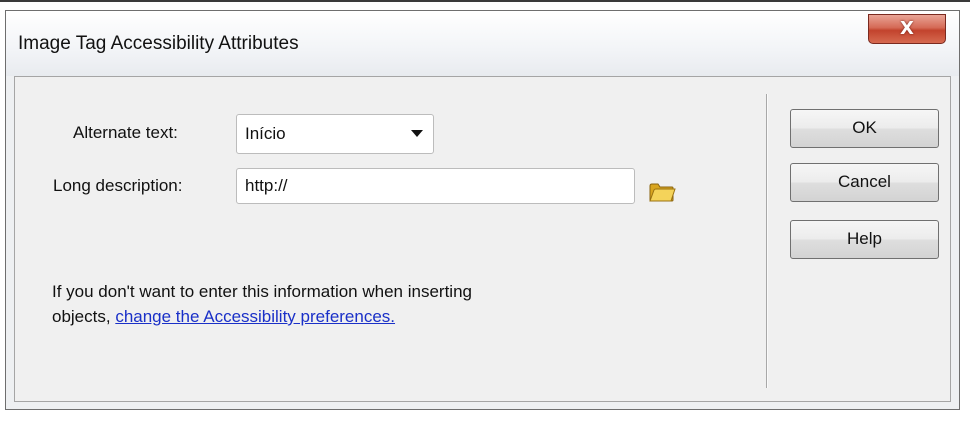  What do you see at coordinates (118, 185) in the screenshot?
I see `long-desc-label: Long description:` at bounding box center [118, 185].